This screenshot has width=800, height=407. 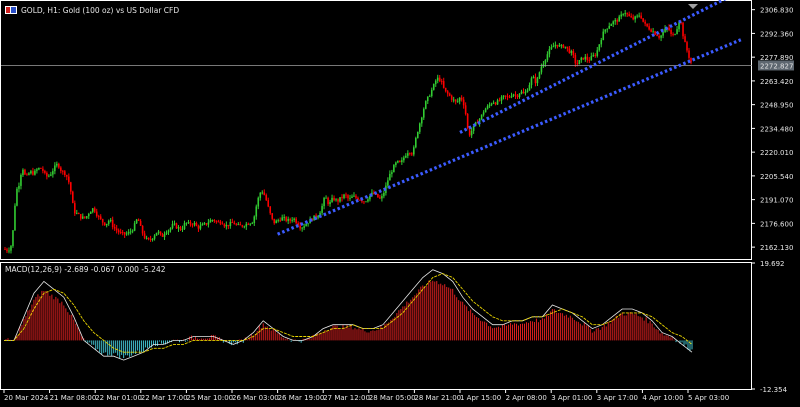 What do you see at coordinates (85, 269) in the screenshot?
I see `macd-title: MACD(12,26,9) -2.689 -0.067 0.000 -5.242` at bounding box center [85, 269].